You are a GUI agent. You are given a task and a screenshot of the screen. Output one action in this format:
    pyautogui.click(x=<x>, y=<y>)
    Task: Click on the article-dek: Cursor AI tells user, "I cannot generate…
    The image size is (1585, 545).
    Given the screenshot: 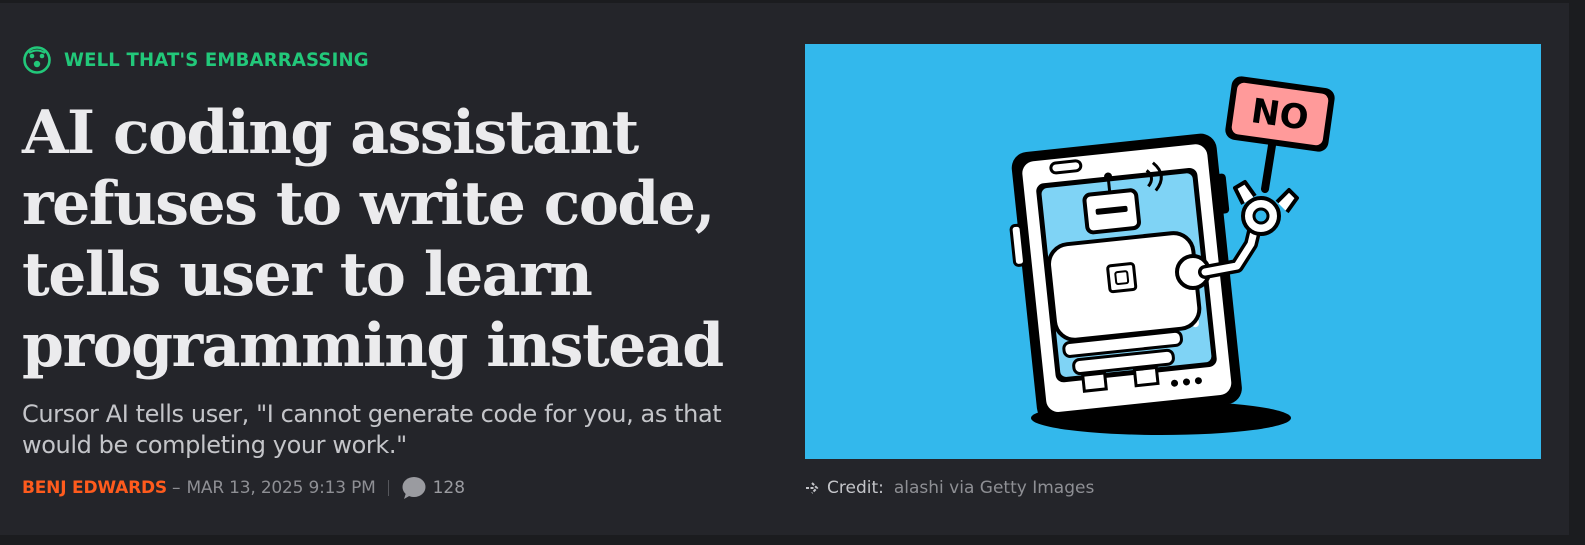 What is the action you would take?
    pyautogui.click(x=372, y=429)
    